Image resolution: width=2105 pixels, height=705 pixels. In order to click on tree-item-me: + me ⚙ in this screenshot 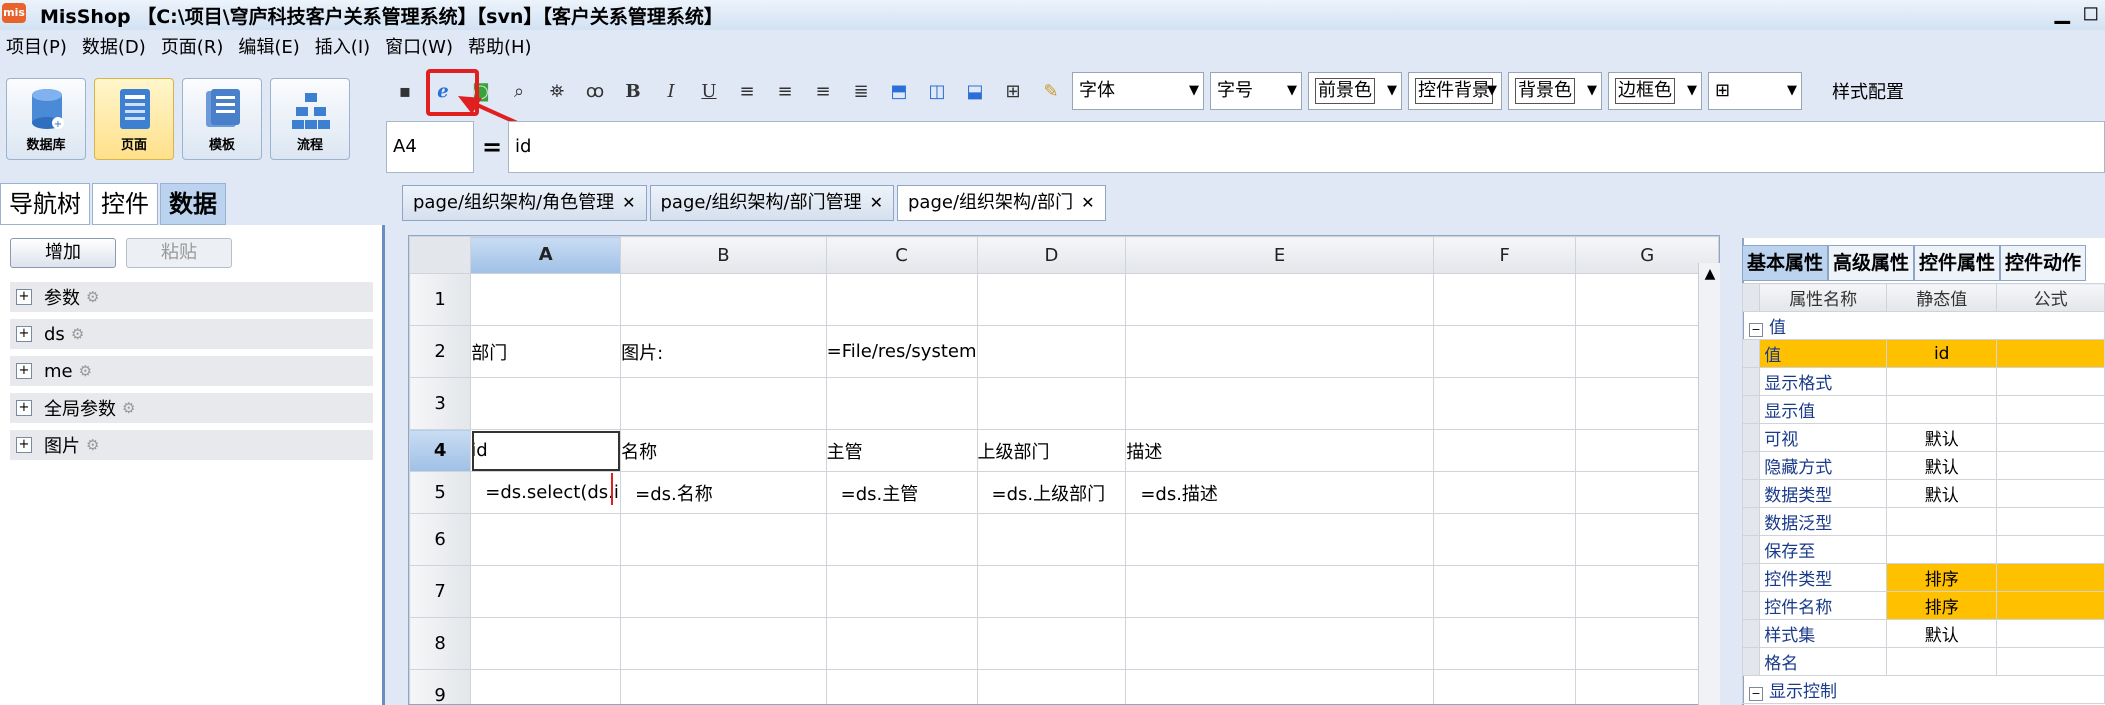, I will do `click(191, 371)`.